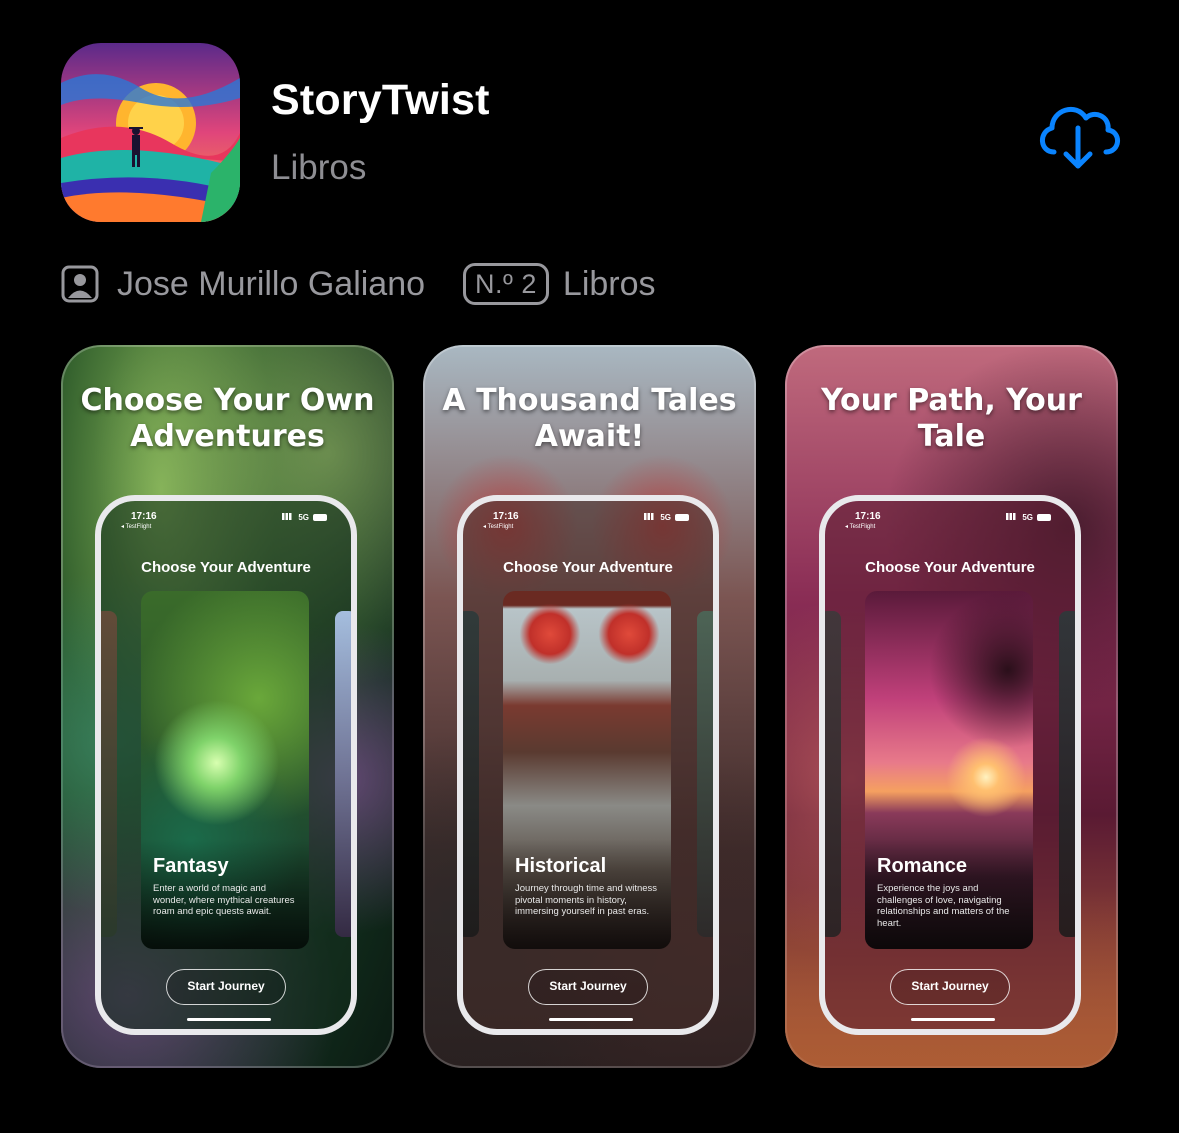 This screenshot has height=1133, width=1179. I want to click on card-title: Romance, so click(922, 866).